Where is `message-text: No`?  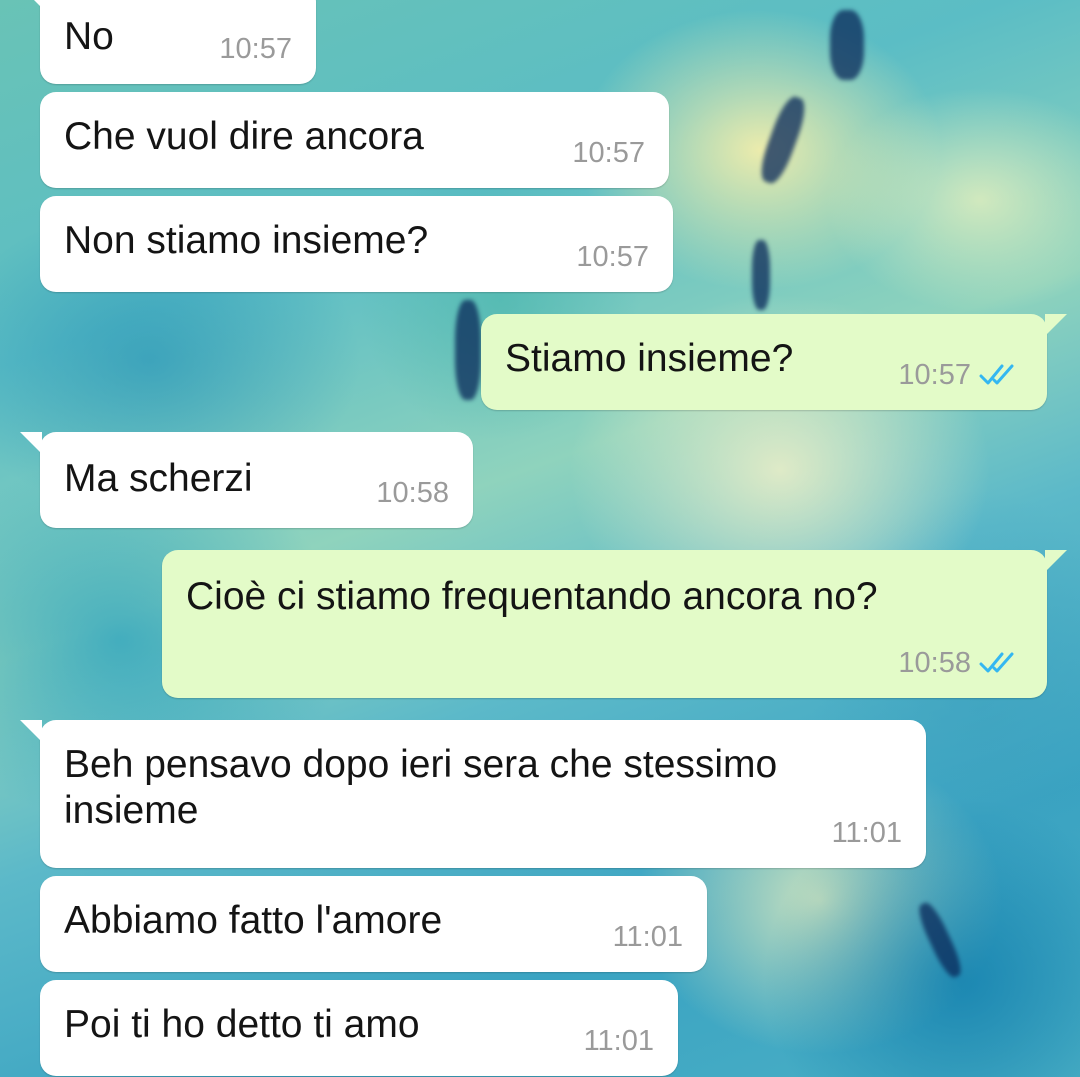 message-text: No is located at coordinates (89, 36).